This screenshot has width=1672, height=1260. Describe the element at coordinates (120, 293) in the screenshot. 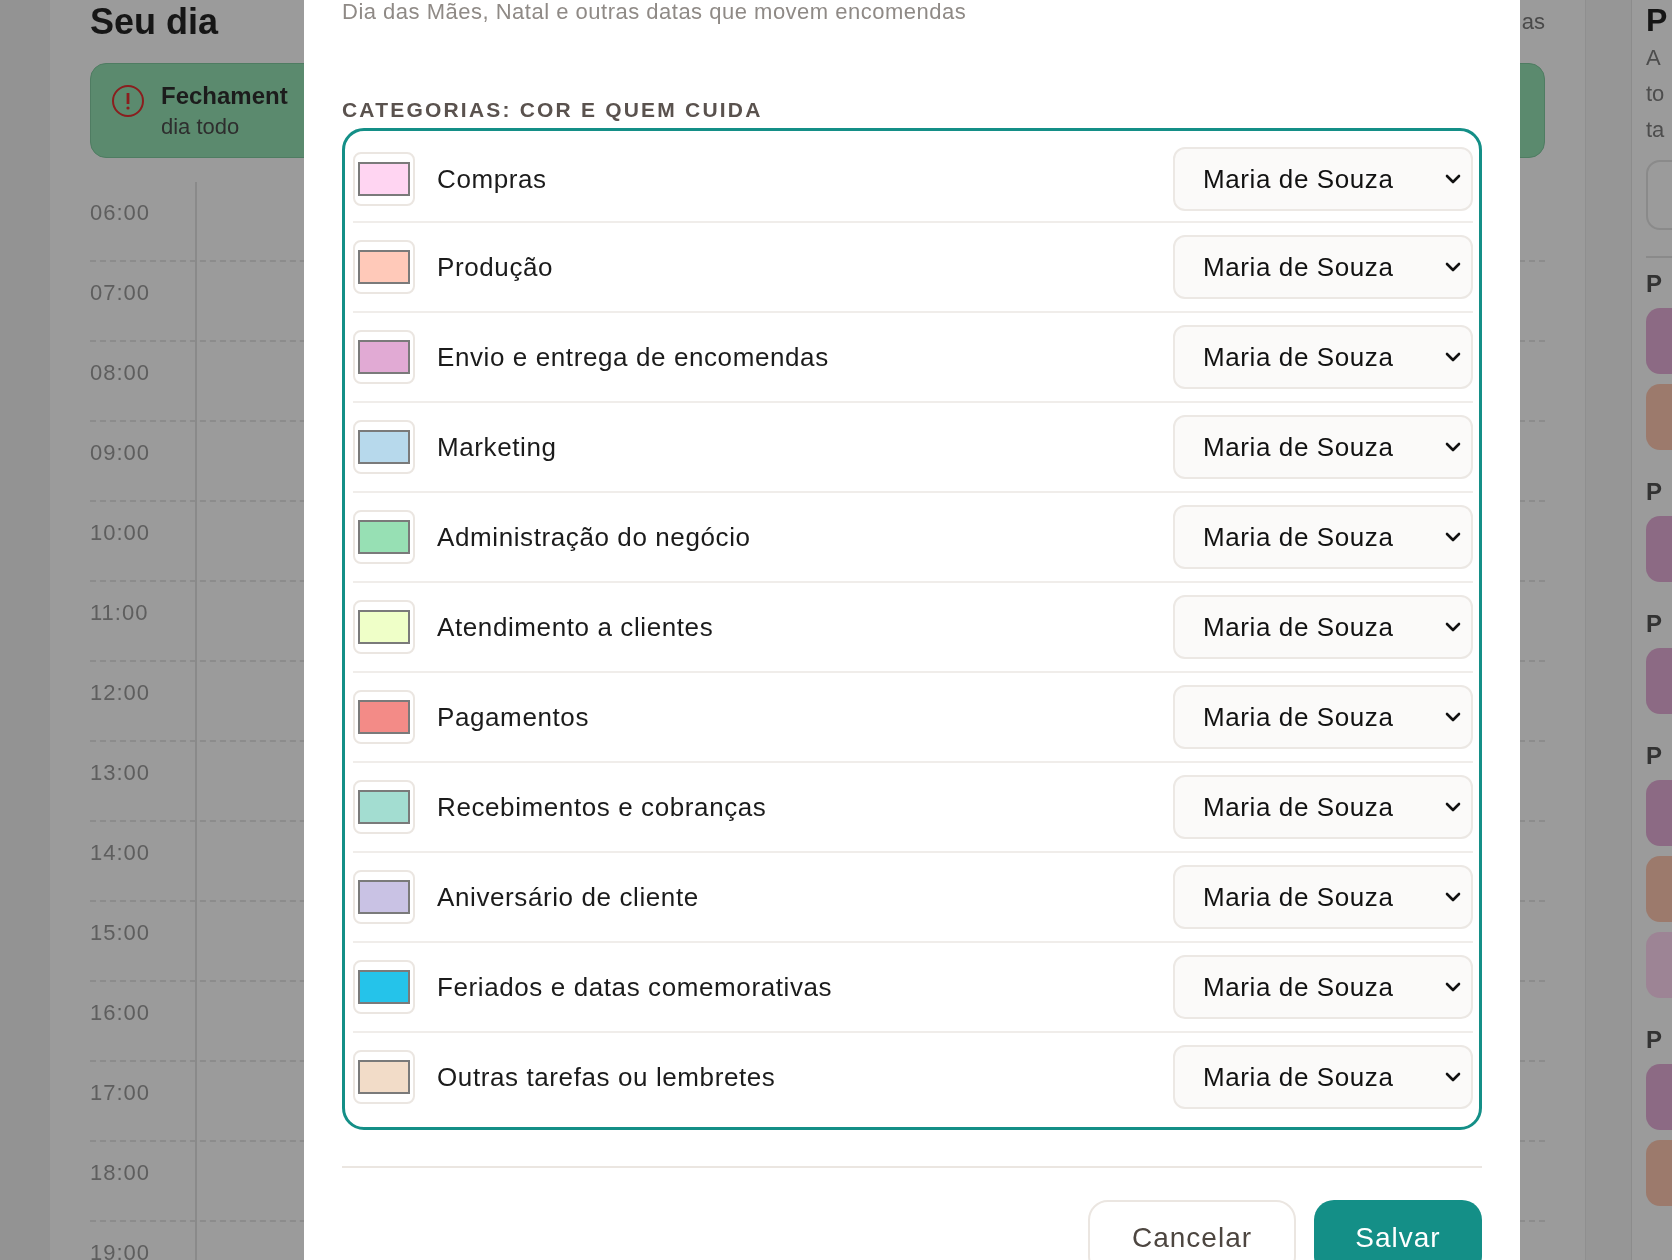

I see `hour-label: 07:00` at that location.